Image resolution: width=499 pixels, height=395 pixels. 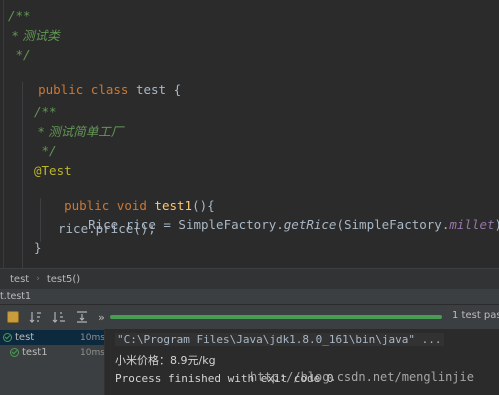 I want to click on sort-duration-button, so click(x=59, y=317).